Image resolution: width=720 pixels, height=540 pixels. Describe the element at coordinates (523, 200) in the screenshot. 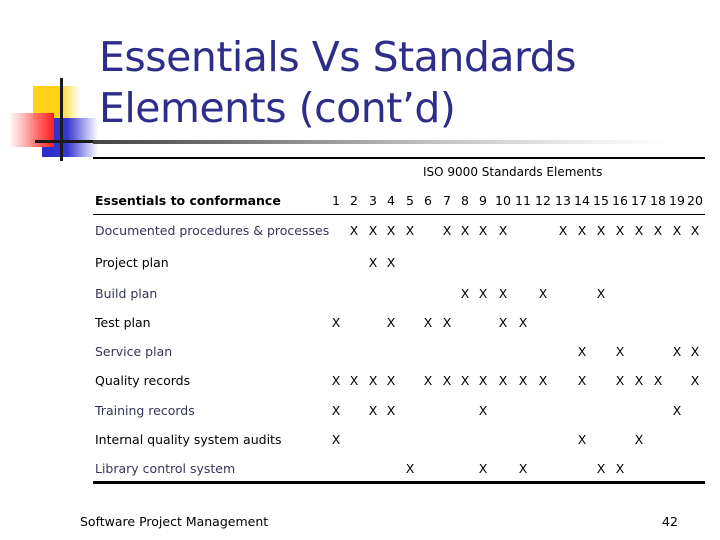

I see `column-number: 11` at that location.